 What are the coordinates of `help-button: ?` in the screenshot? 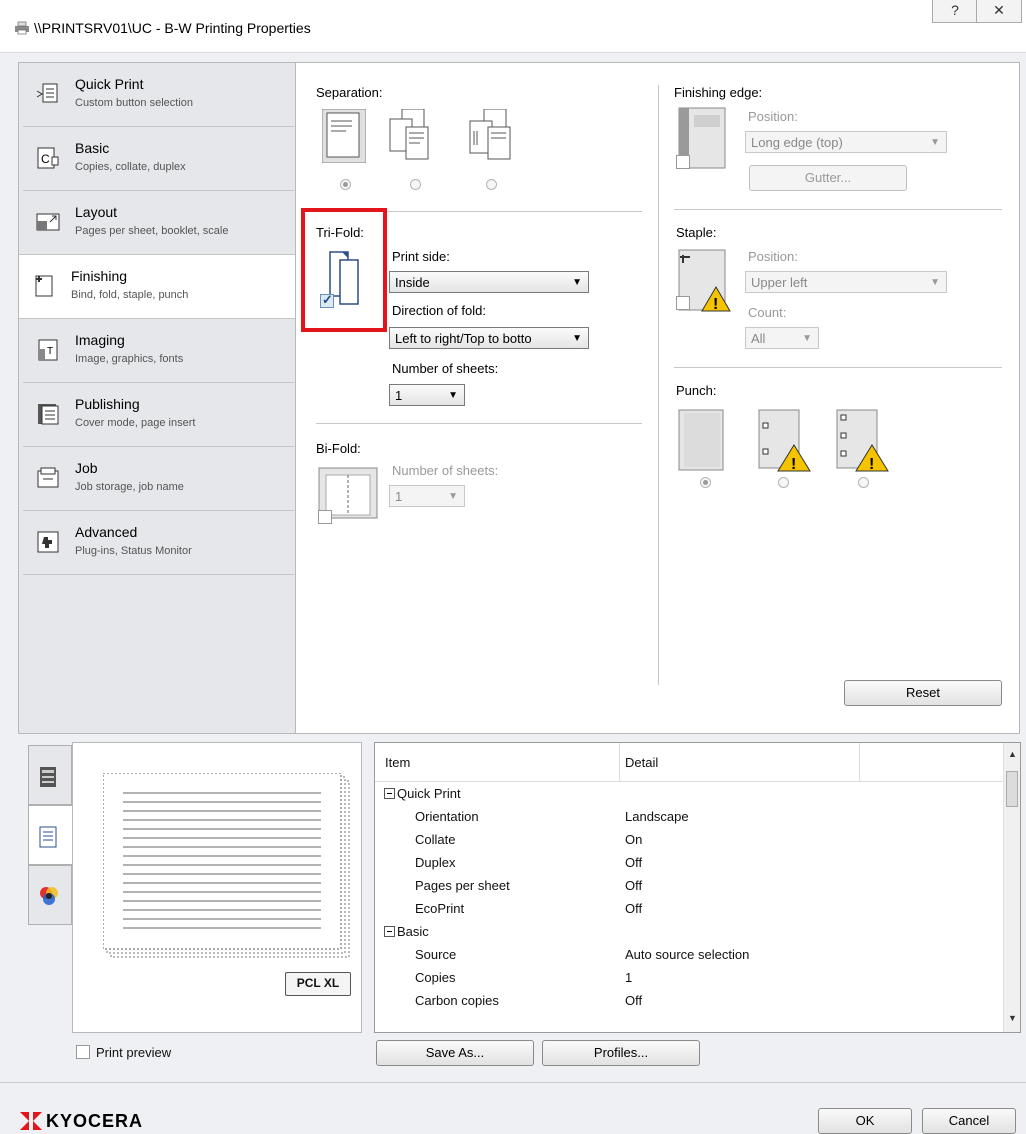 It's located at (955, 11).